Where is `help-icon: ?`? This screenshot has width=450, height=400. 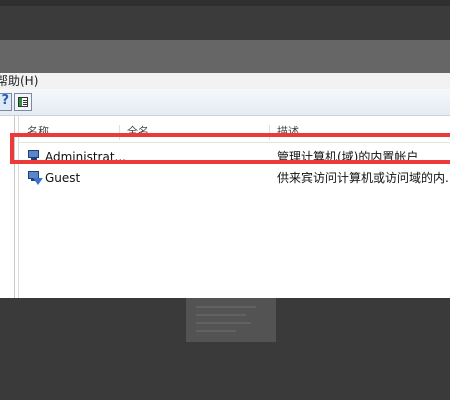 help-icon: ? is located at coordinates (5, 100).